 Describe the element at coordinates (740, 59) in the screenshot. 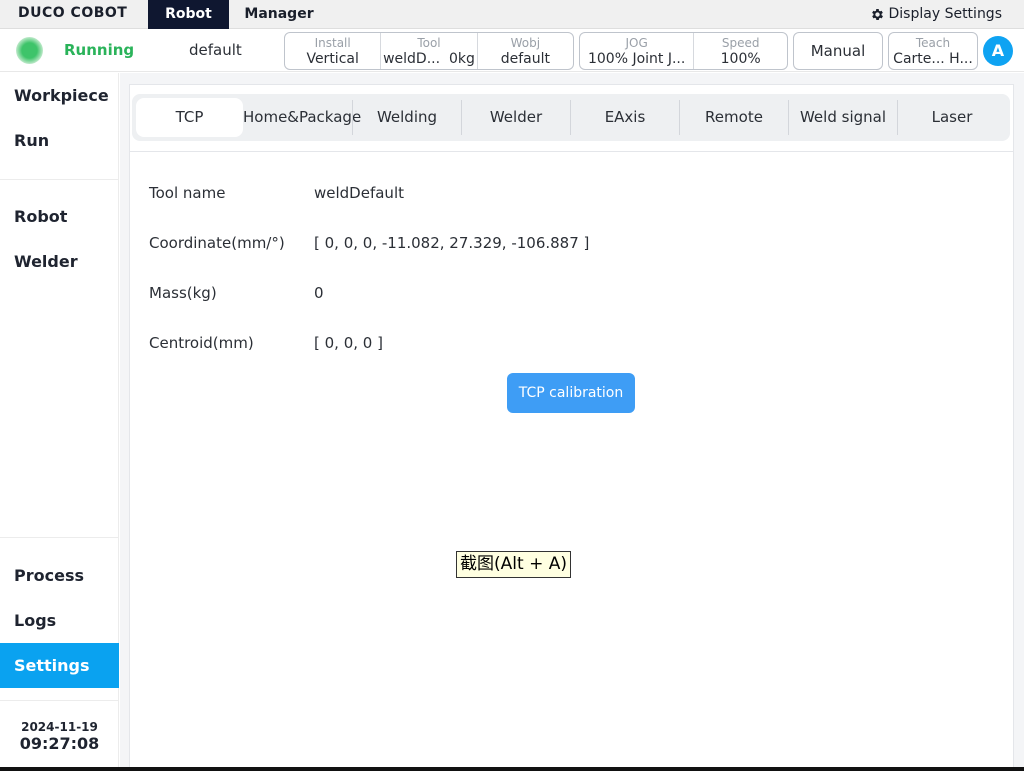

I see `speed-value: 100%` at that location.